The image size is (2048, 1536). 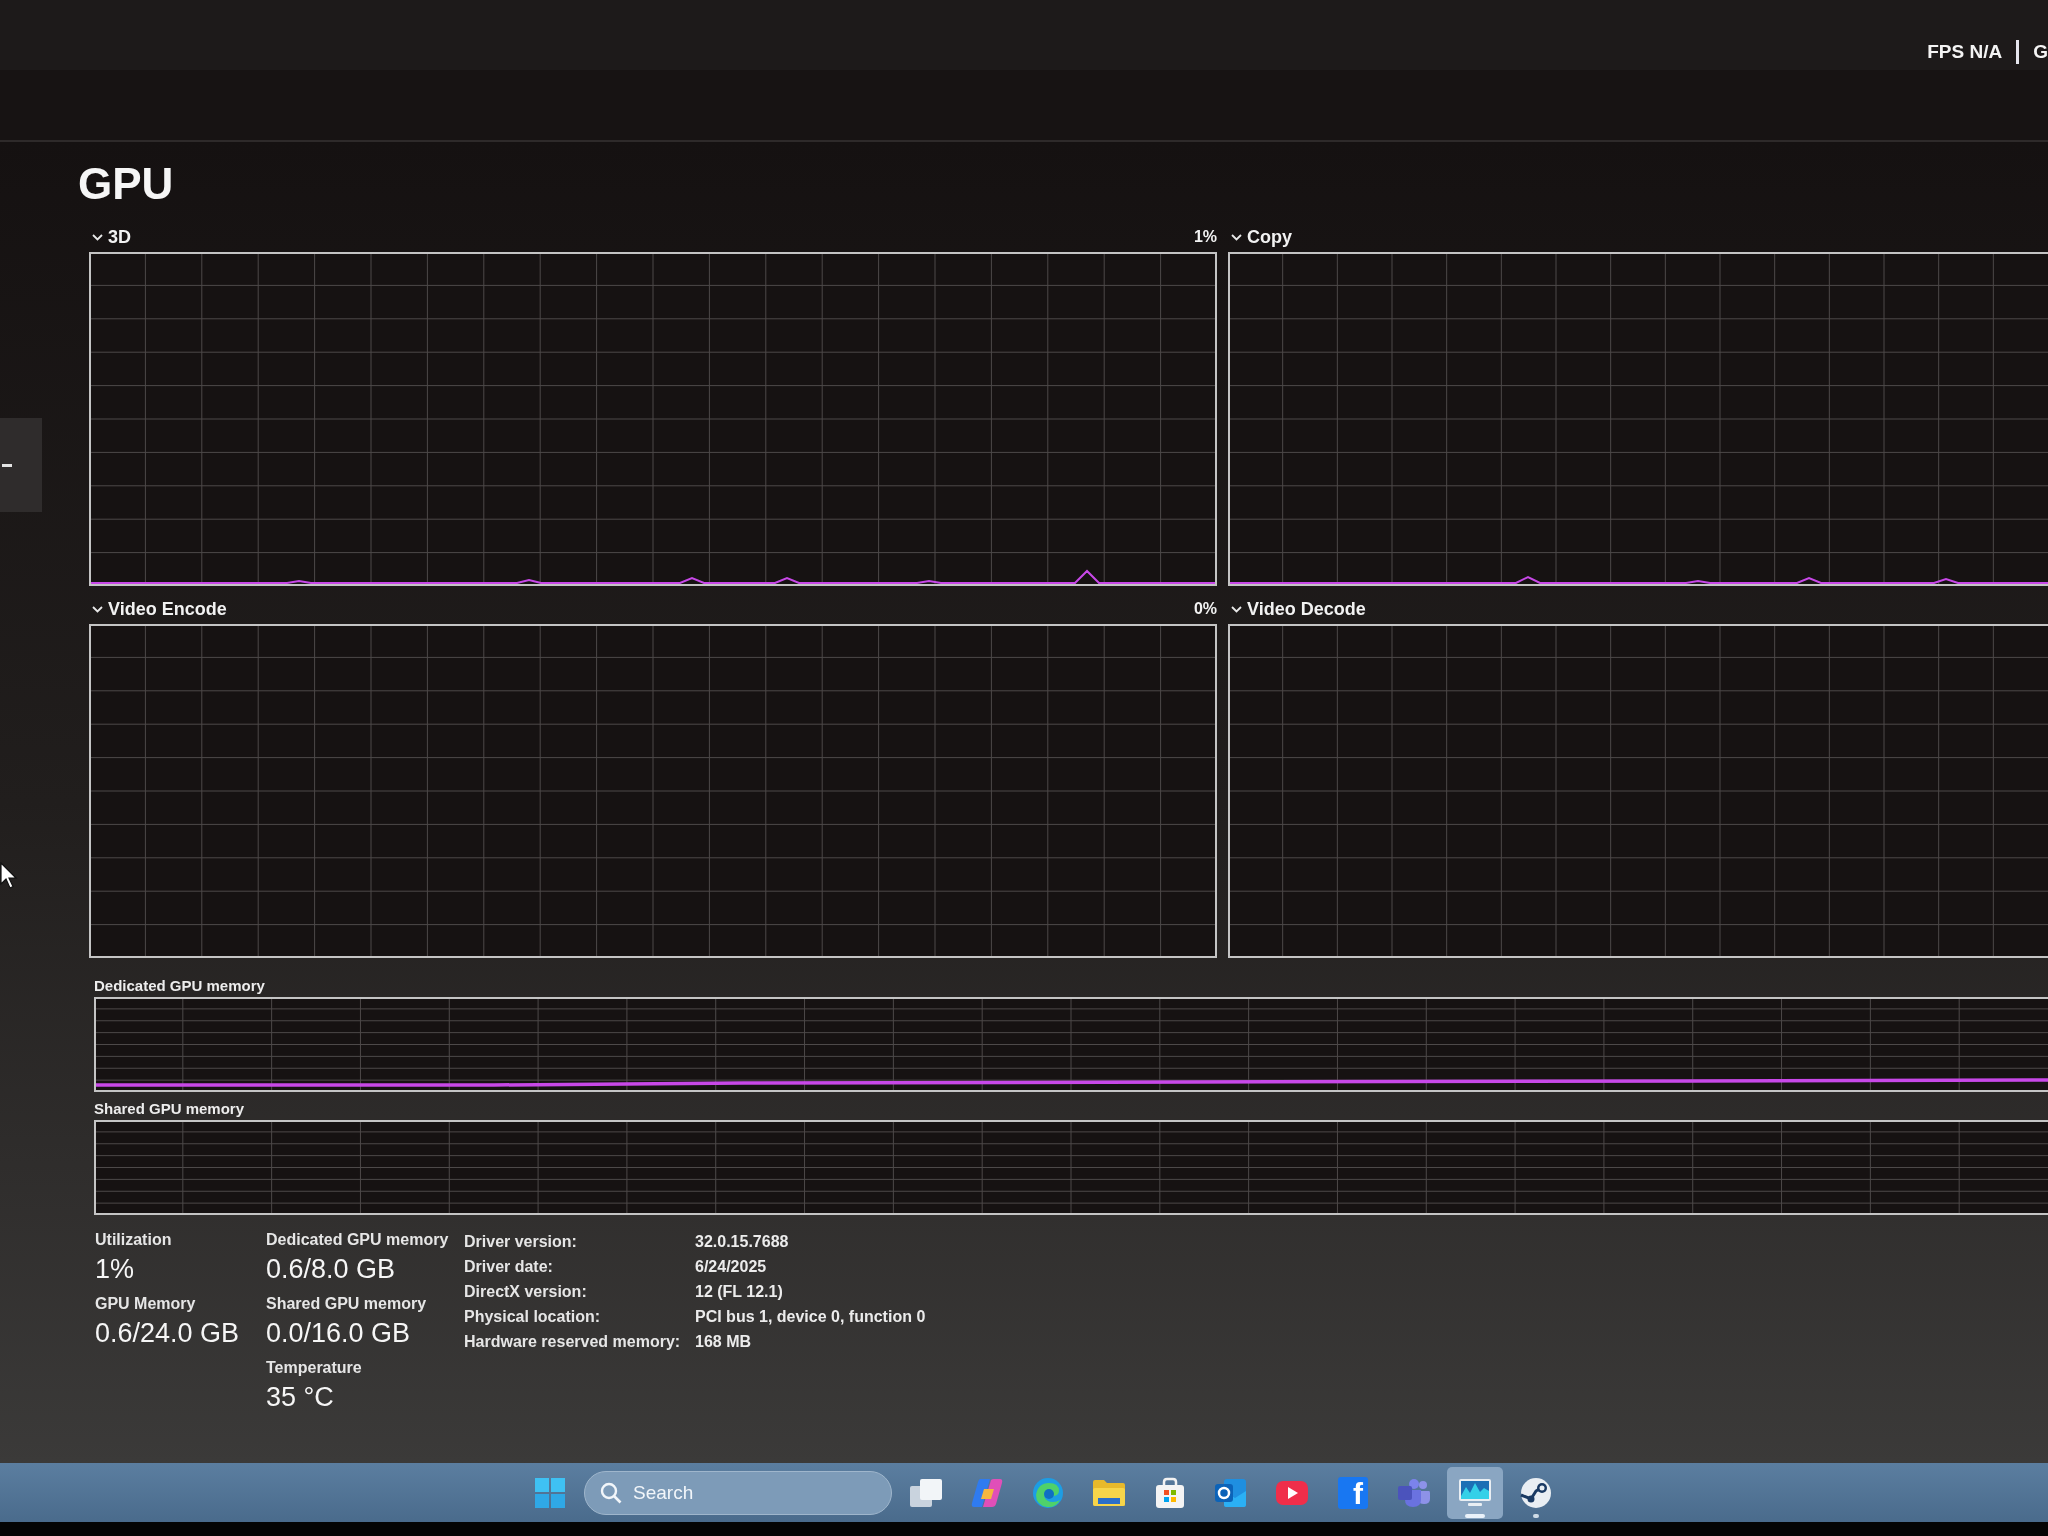 What do you see at coordinates (926, 1492) in the screenshot?
I see `overlapping-squares-icon` at bounding box center [926, 1492].